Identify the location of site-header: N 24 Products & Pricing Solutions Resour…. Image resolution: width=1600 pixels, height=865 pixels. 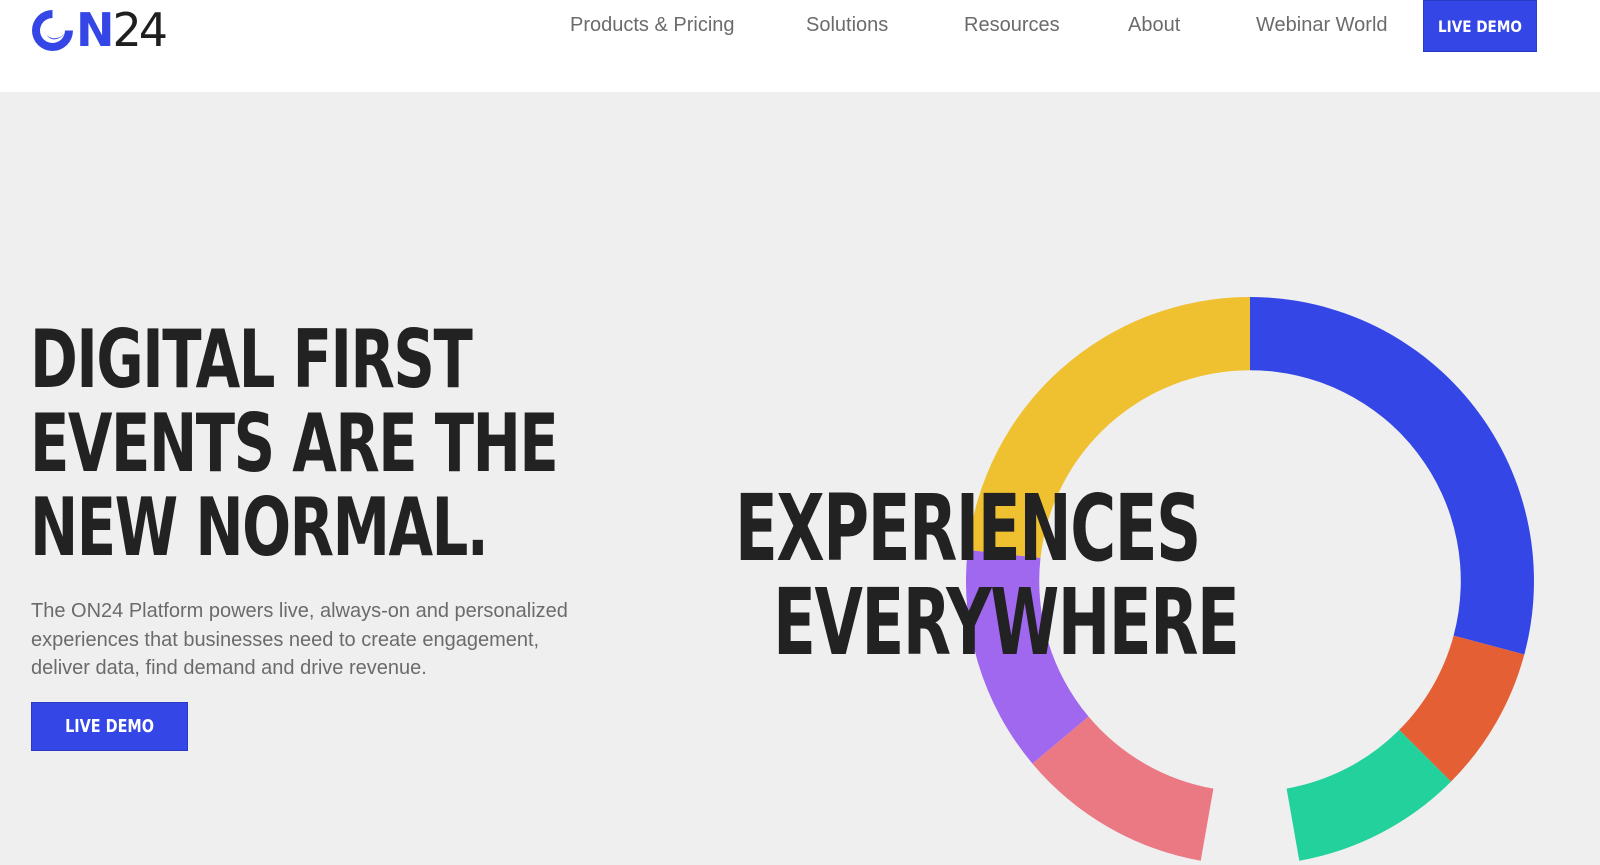
(800, 46).